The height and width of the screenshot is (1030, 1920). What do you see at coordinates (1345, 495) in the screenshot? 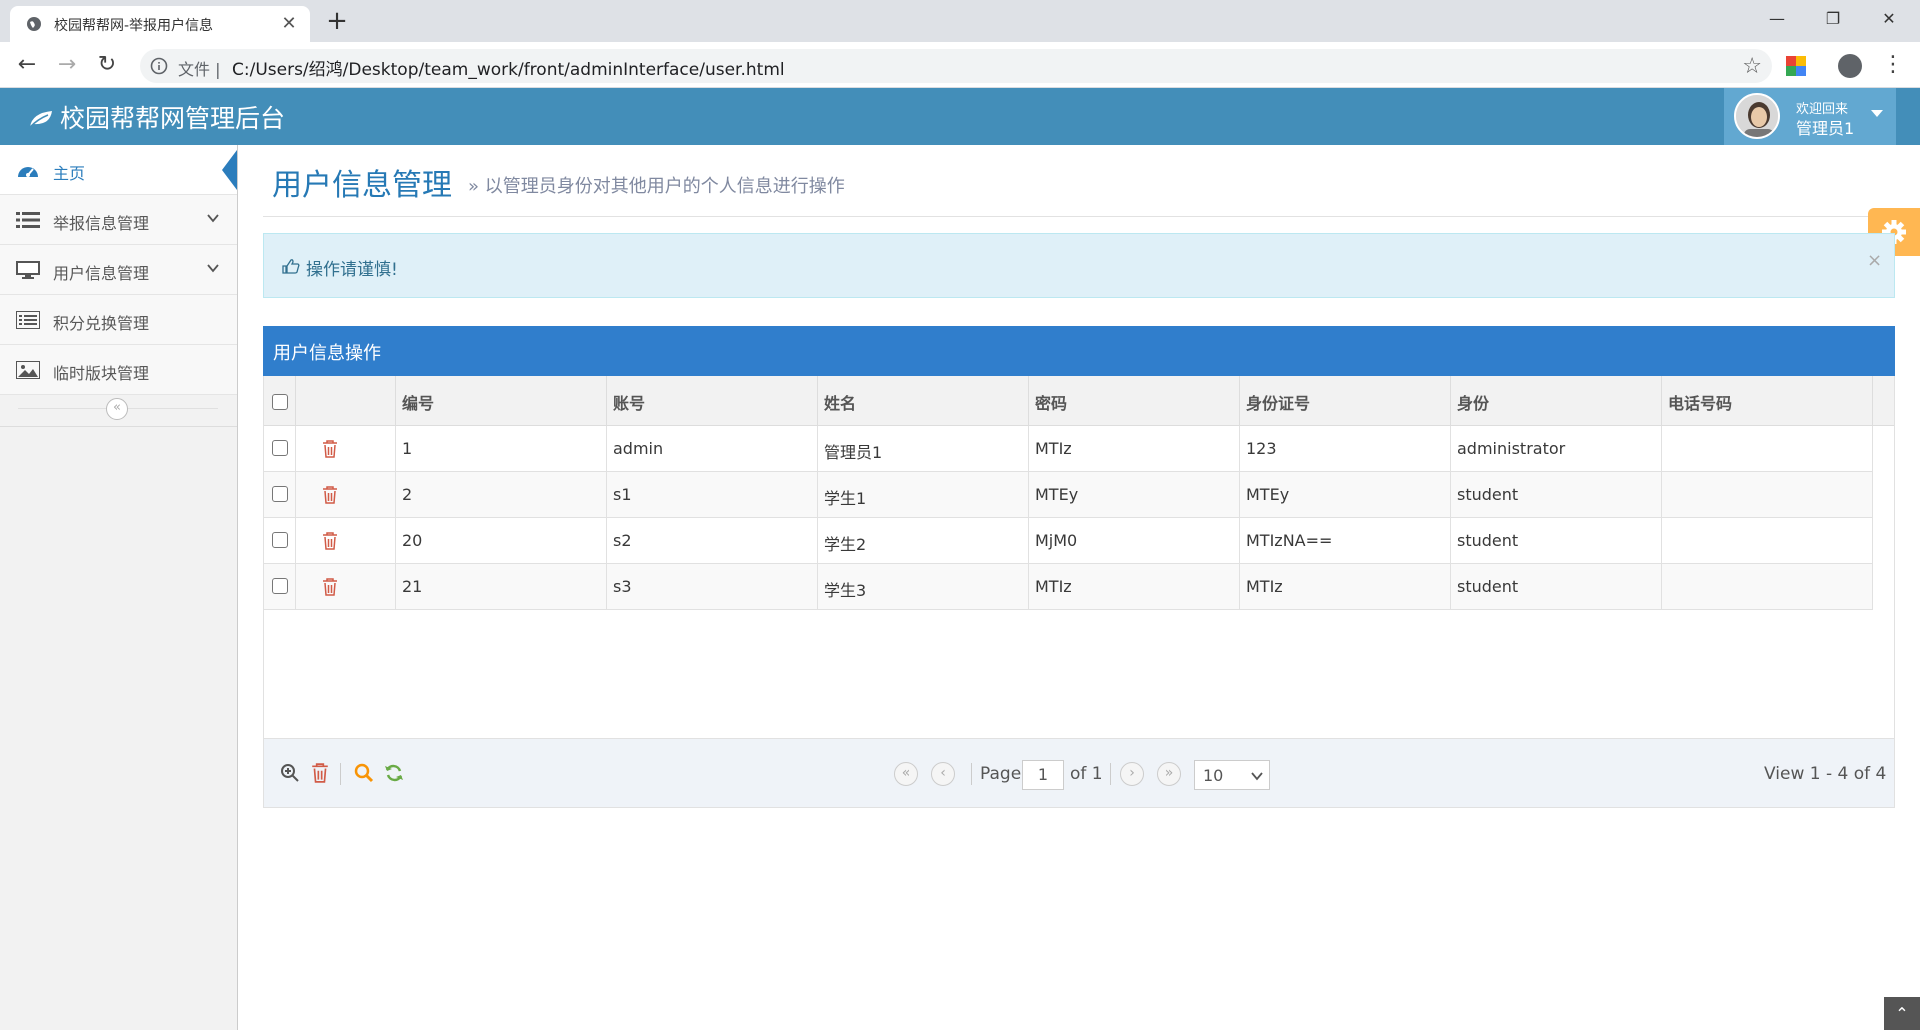
I see `cell-idcard: MTEy` at bounding box center [1345, 495].